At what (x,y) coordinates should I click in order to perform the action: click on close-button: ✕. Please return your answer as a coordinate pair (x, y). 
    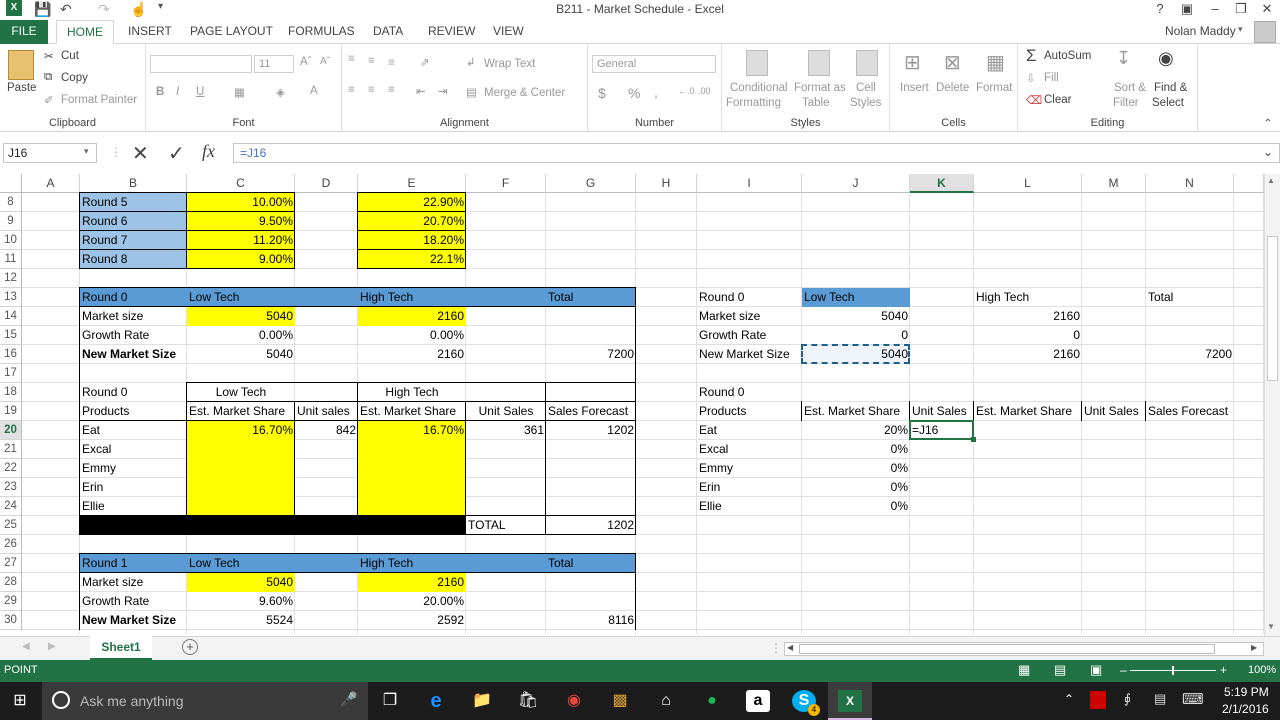
    Looking at the image, I should click on (1266, 10).